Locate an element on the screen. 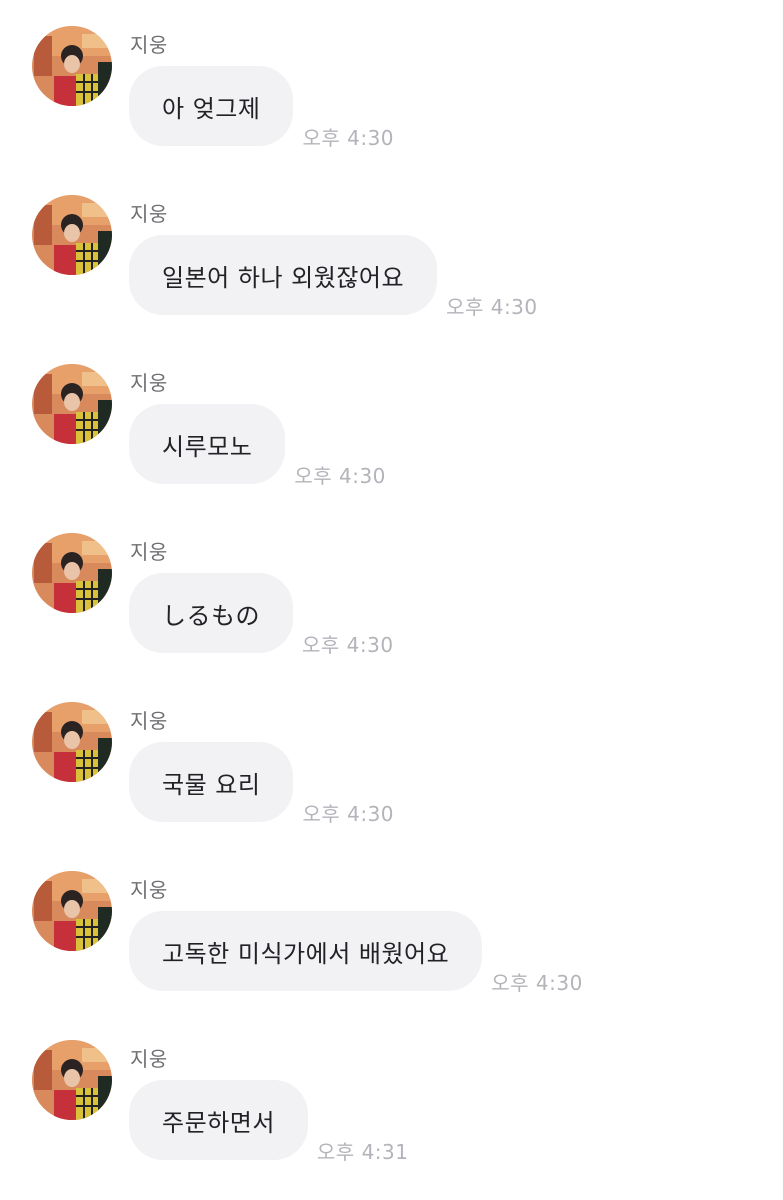 This screenshot has height=1200, width=783. message-content: 주문하면서 오후 4:31 is located at coordinates (268, 1122).